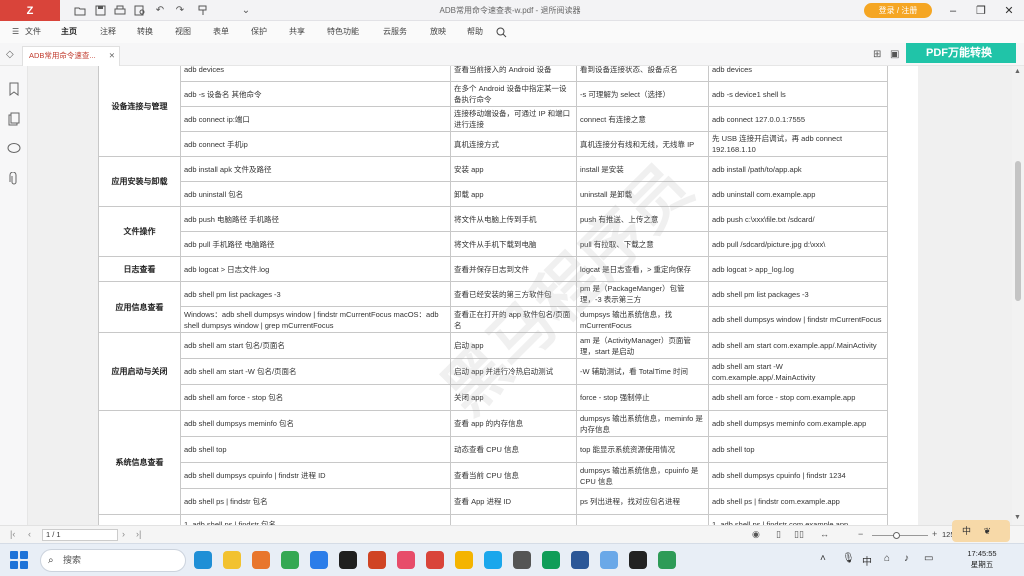  What do you see at coordinates (123, 534) in the screenshot?
I see `next-page-icon: ›` at bounding box center [123, 534].